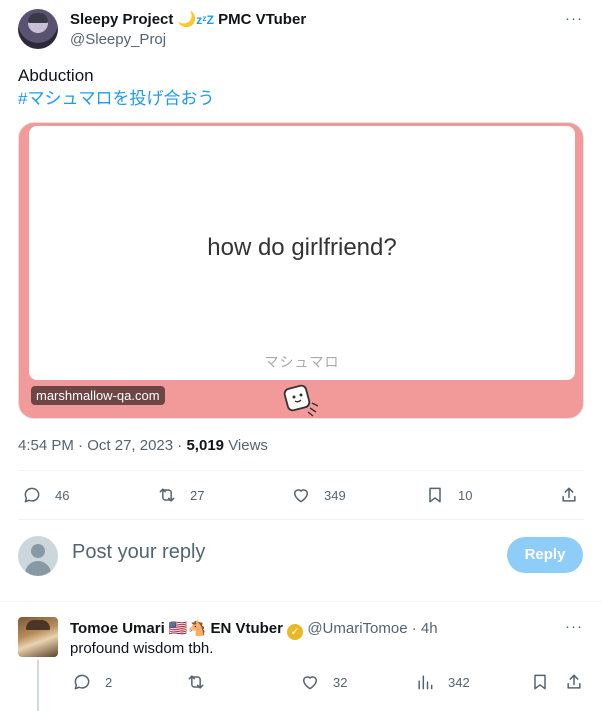  Describe the element at coordinates (574, 21) in the screenshot. I see `more-options-button: ···` at that location.